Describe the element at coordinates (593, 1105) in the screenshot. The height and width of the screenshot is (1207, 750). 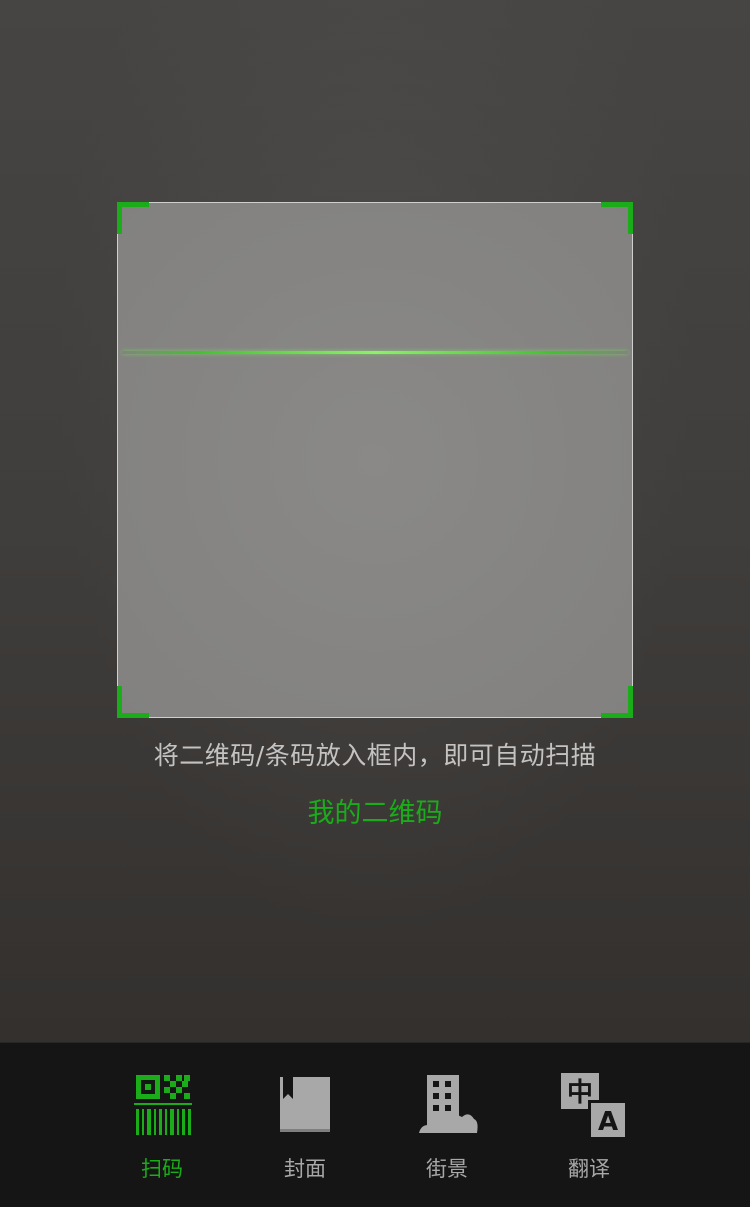
I see `translate-icon: 中 A` at that location.